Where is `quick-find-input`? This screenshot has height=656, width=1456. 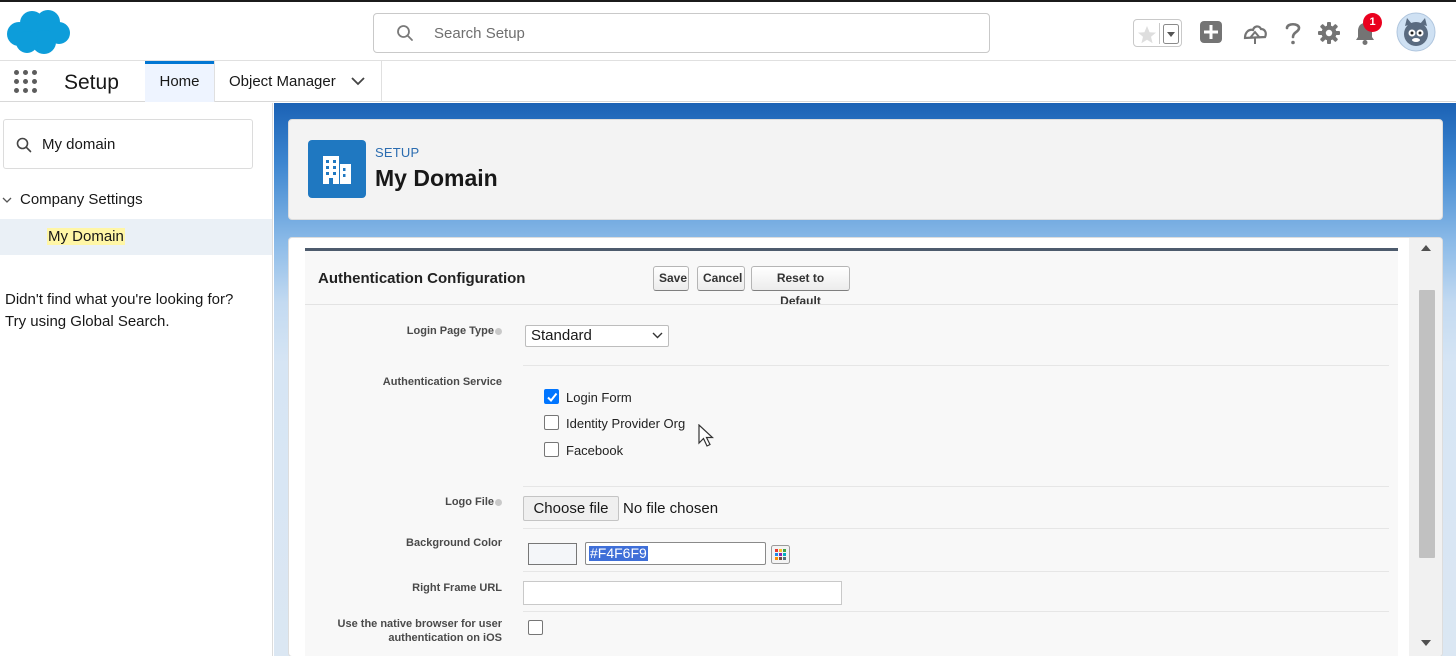
quick-find-input is located at coordinates (140, 144).